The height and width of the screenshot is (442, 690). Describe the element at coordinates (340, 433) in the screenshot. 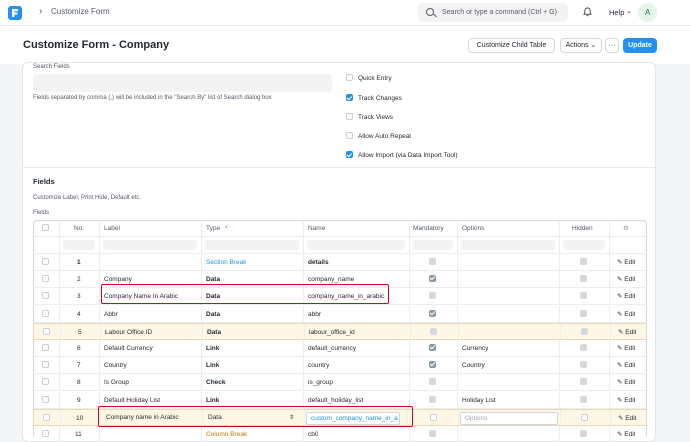

I see `table-row: 11 Column Break cb0 ✎ Edit` at that location.